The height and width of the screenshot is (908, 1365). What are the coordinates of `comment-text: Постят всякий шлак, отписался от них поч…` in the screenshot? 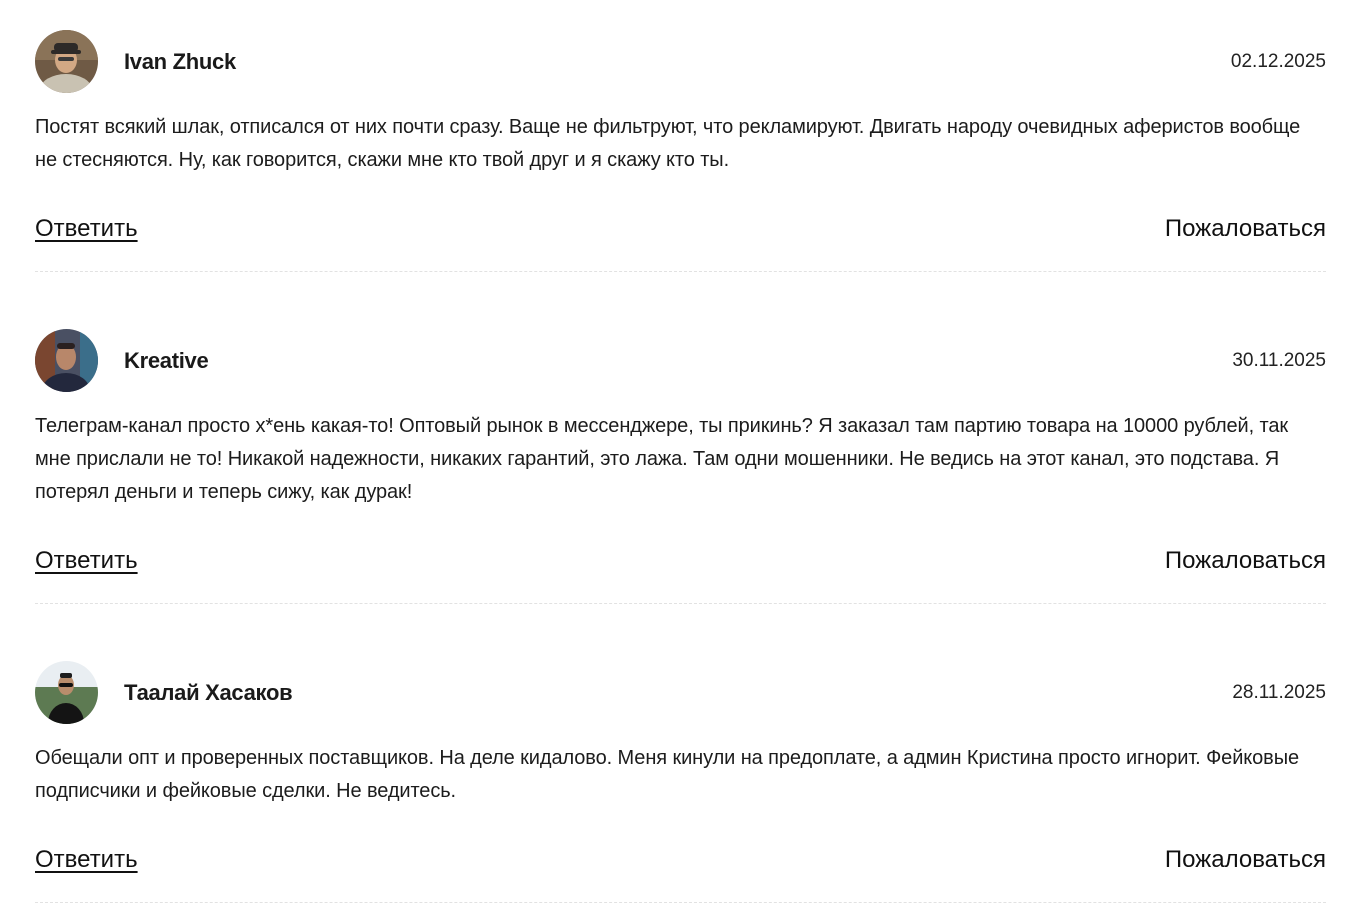 It's located at (668, 143).